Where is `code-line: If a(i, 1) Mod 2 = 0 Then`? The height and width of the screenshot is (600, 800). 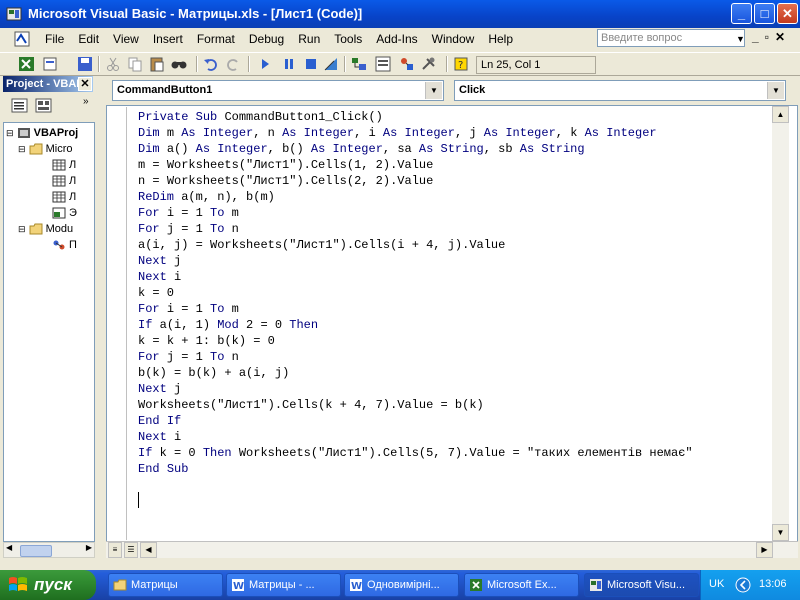 code-line: If a(i, 1) Mod 2 = 0 Then is located at coordinates (415, 325).